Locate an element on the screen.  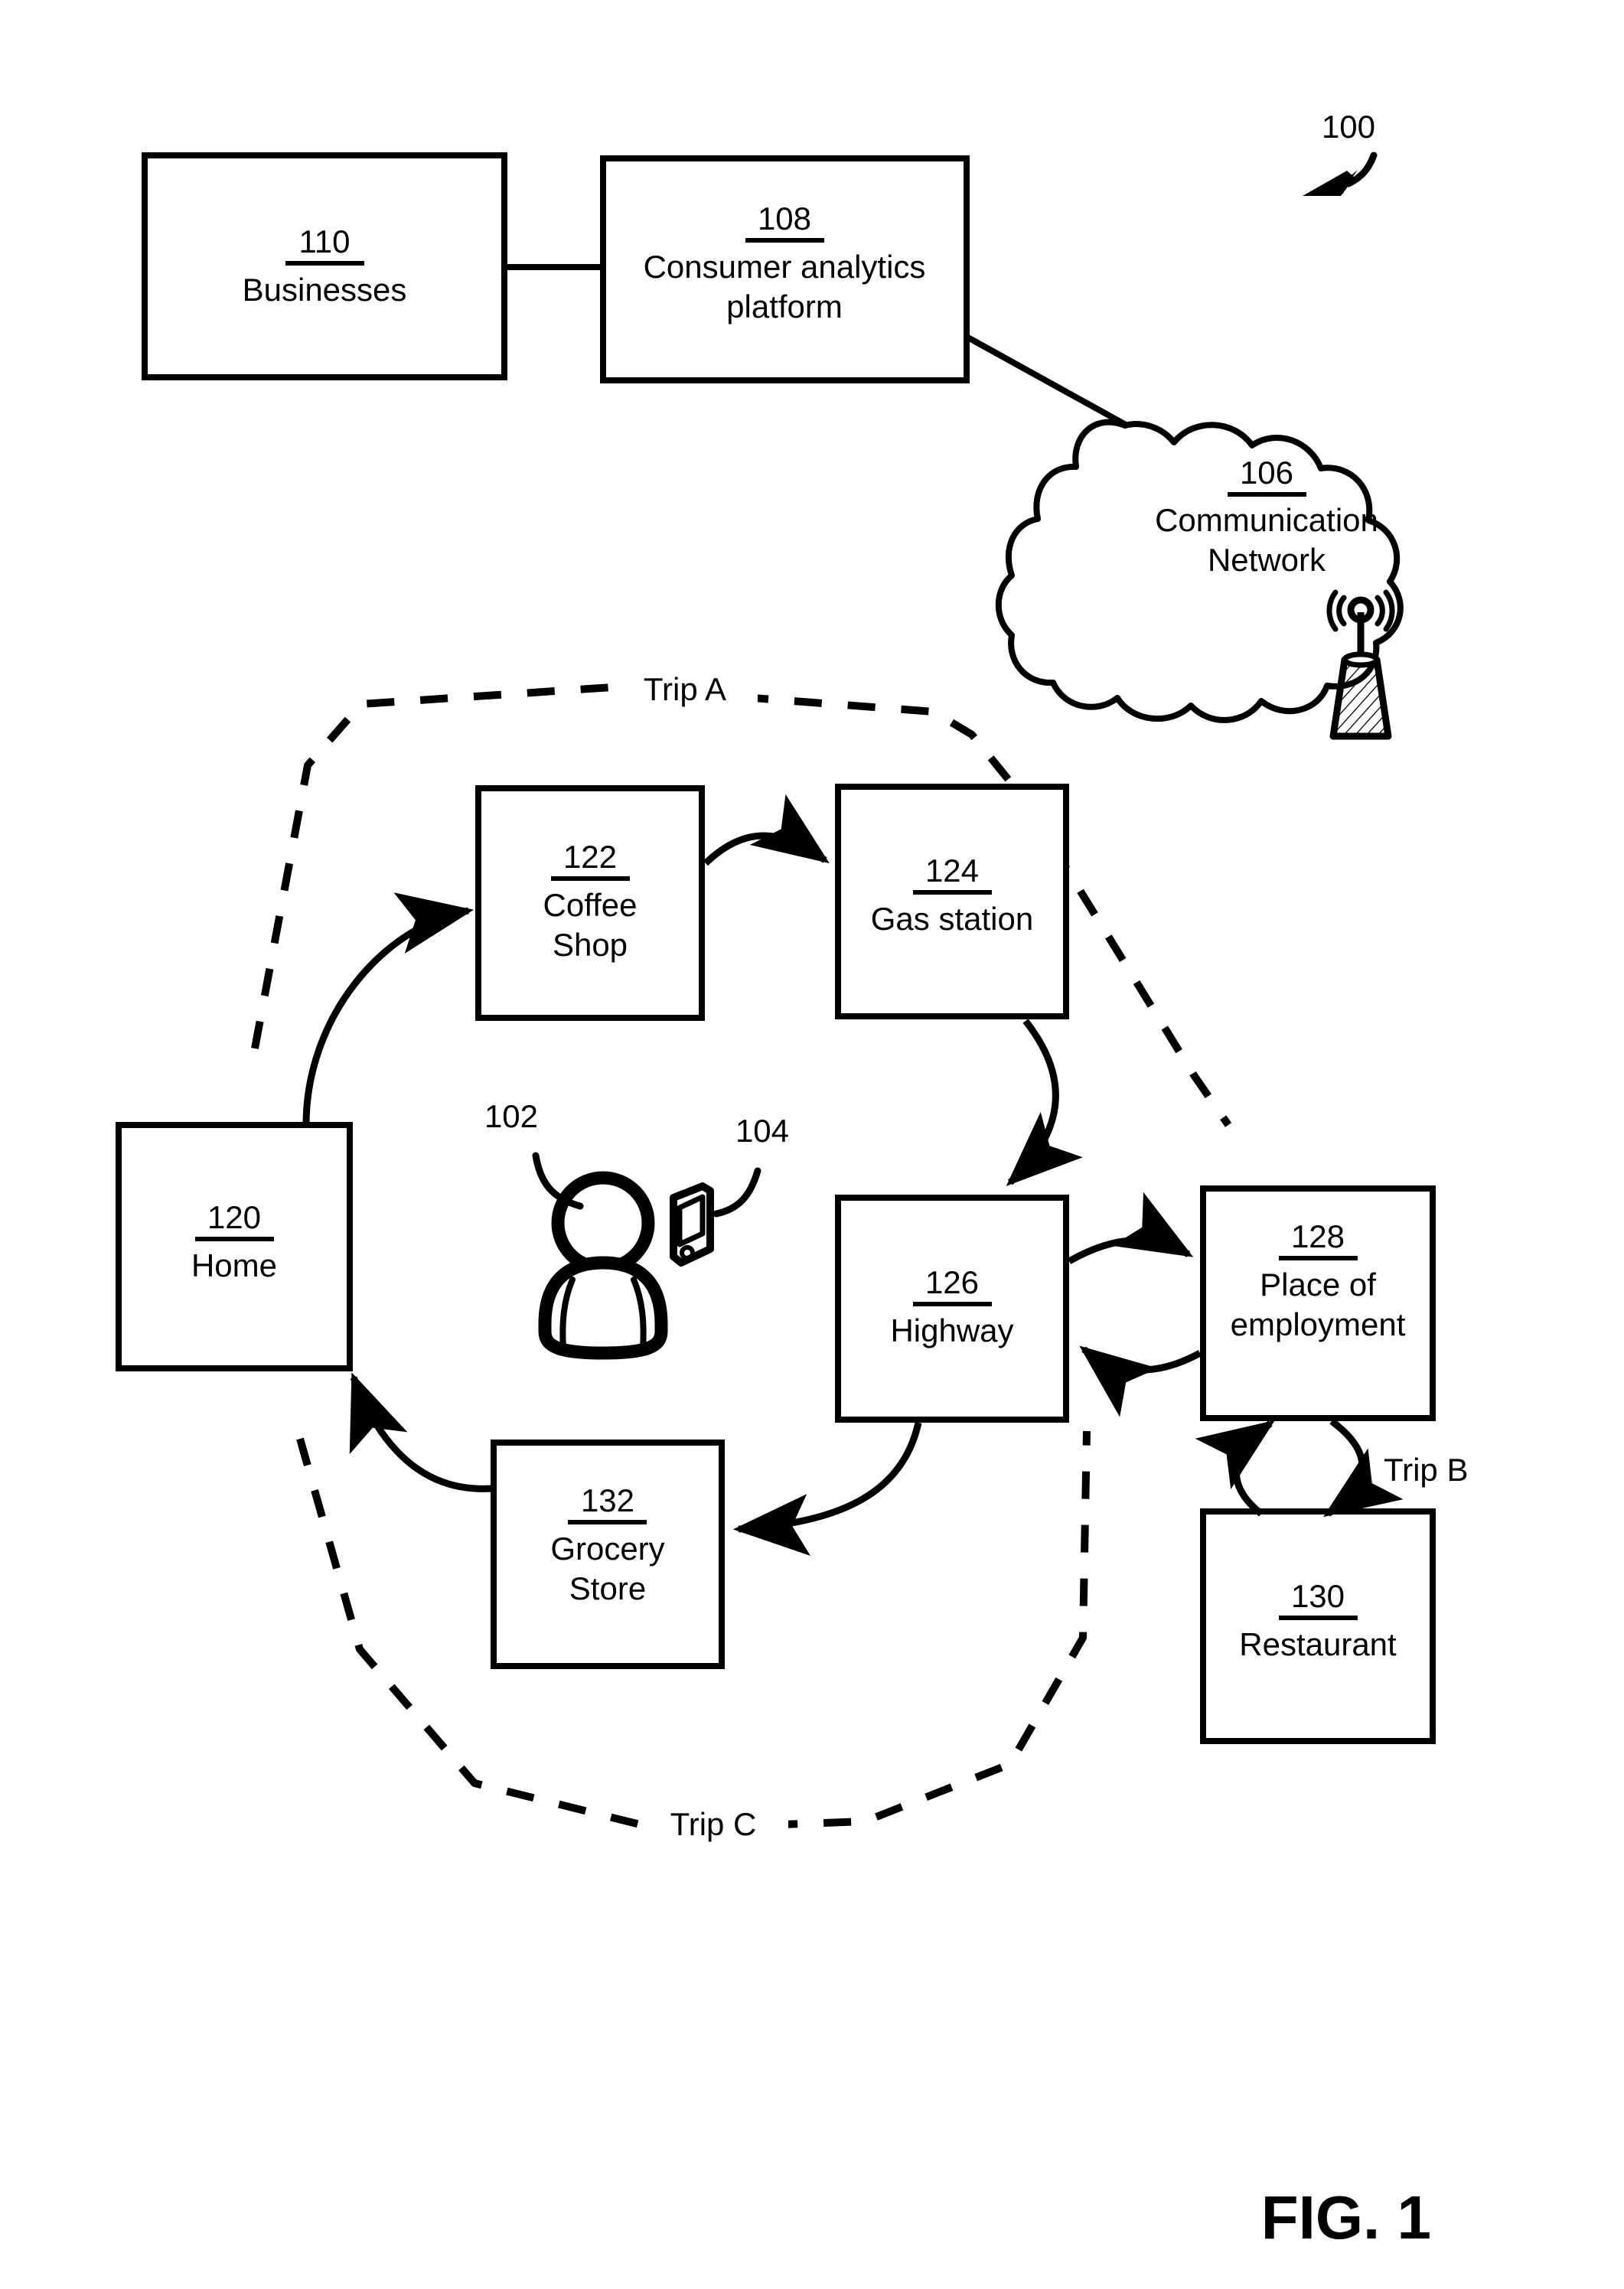
network-ref: 106 is located at coordinates (1267, 473).